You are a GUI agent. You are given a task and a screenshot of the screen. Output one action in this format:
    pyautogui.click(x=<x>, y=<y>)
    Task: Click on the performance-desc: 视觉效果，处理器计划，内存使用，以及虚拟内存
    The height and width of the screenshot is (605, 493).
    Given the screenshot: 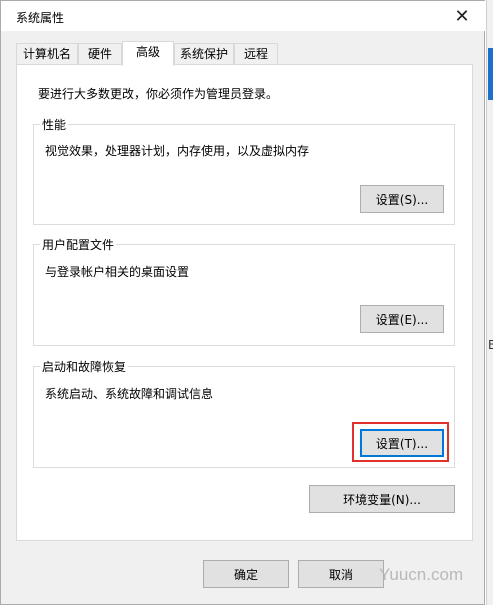 What is the action you would take?
    pyautogui.click(x=177, y=151)
    